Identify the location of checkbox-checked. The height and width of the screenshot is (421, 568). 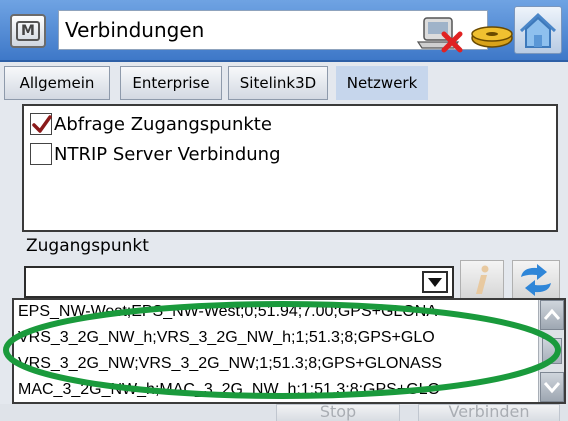
(41, 124).